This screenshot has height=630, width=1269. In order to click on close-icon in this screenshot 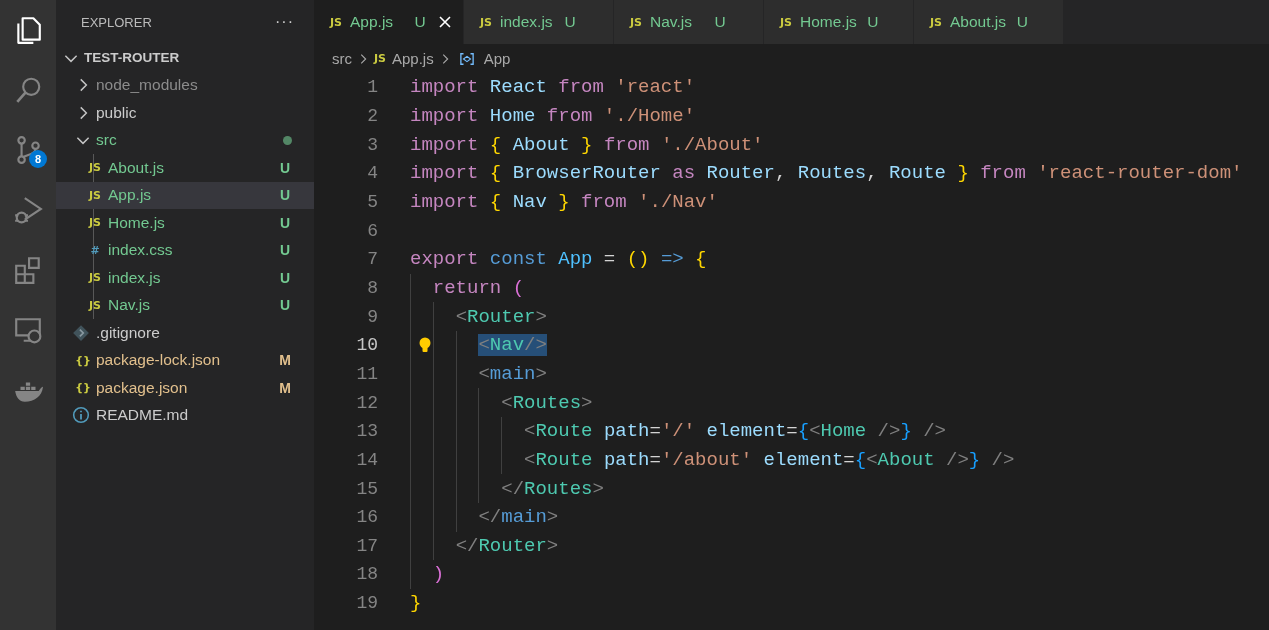, I will do `click(445, 22)`.